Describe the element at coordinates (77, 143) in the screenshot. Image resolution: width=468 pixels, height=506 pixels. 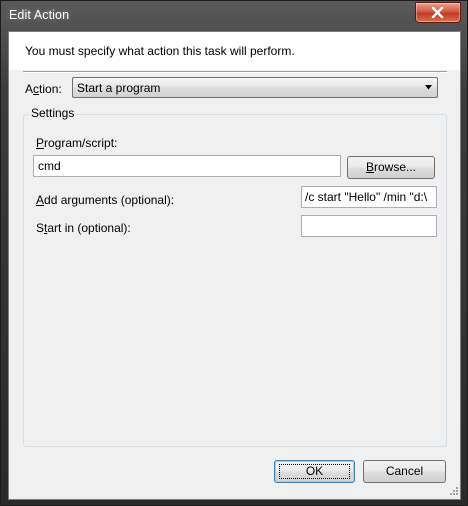
I see `program-script-label: Program/script:` at that location.